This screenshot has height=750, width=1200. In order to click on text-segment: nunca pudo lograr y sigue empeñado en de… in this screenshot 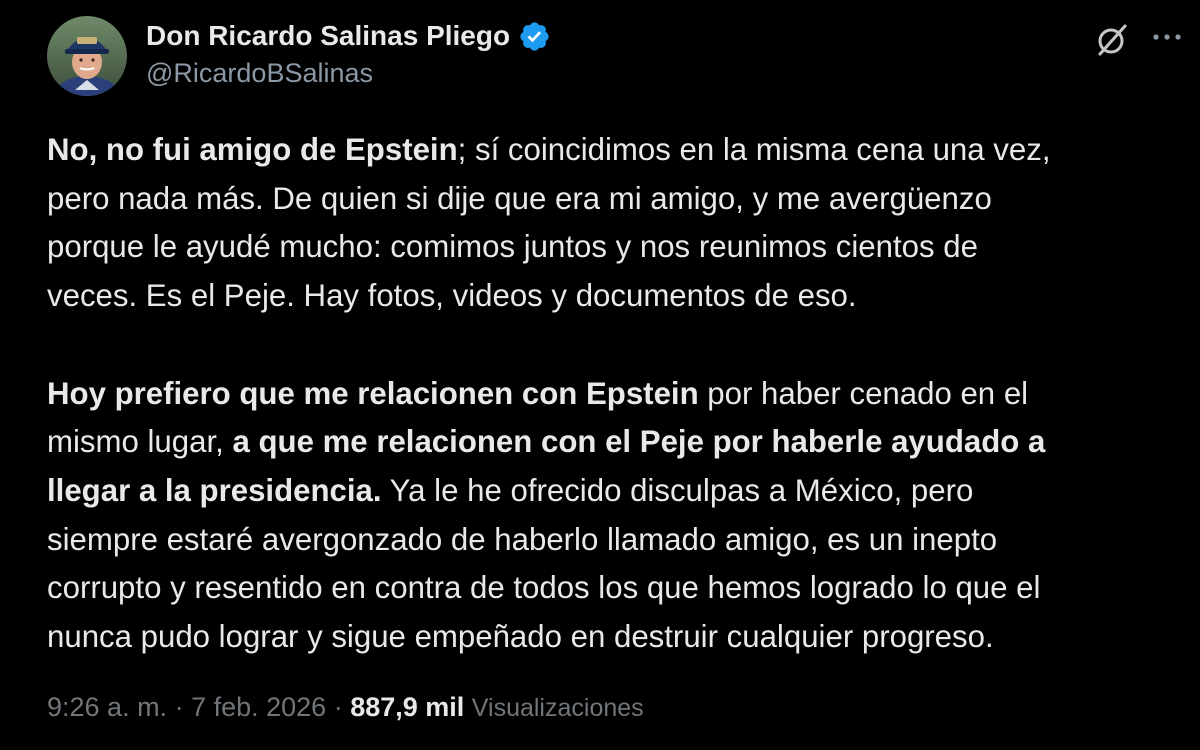, I will do `click(520, 637)`.